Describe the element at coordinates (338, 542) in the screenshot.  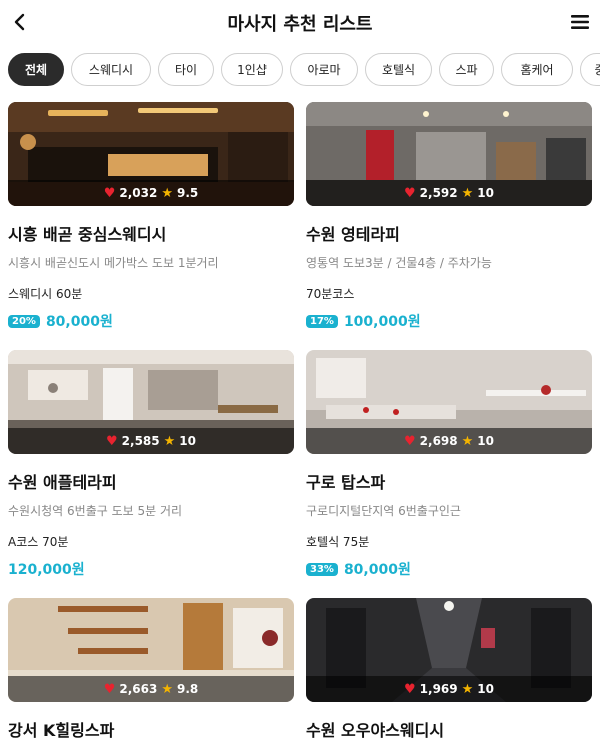
I see `course-name: 호텔식 75분` at that location.